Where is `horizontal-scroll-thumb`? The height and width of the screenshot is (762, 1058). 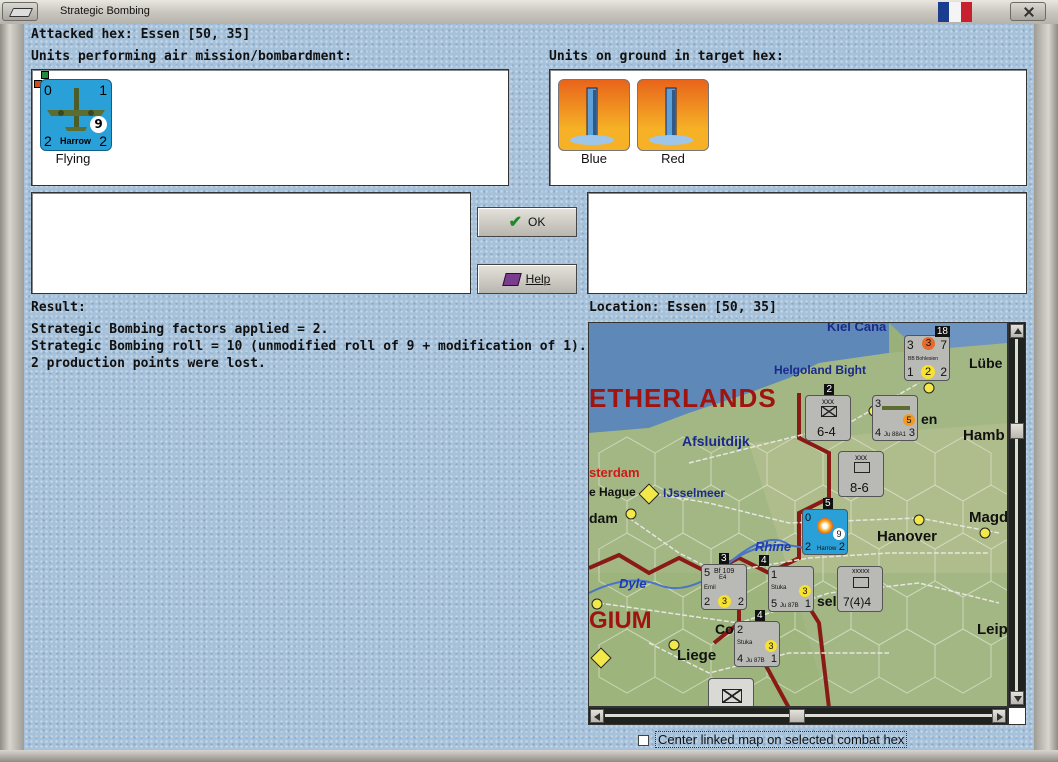
horizontal-scroll-thumb is located at coordinates (797, 716).